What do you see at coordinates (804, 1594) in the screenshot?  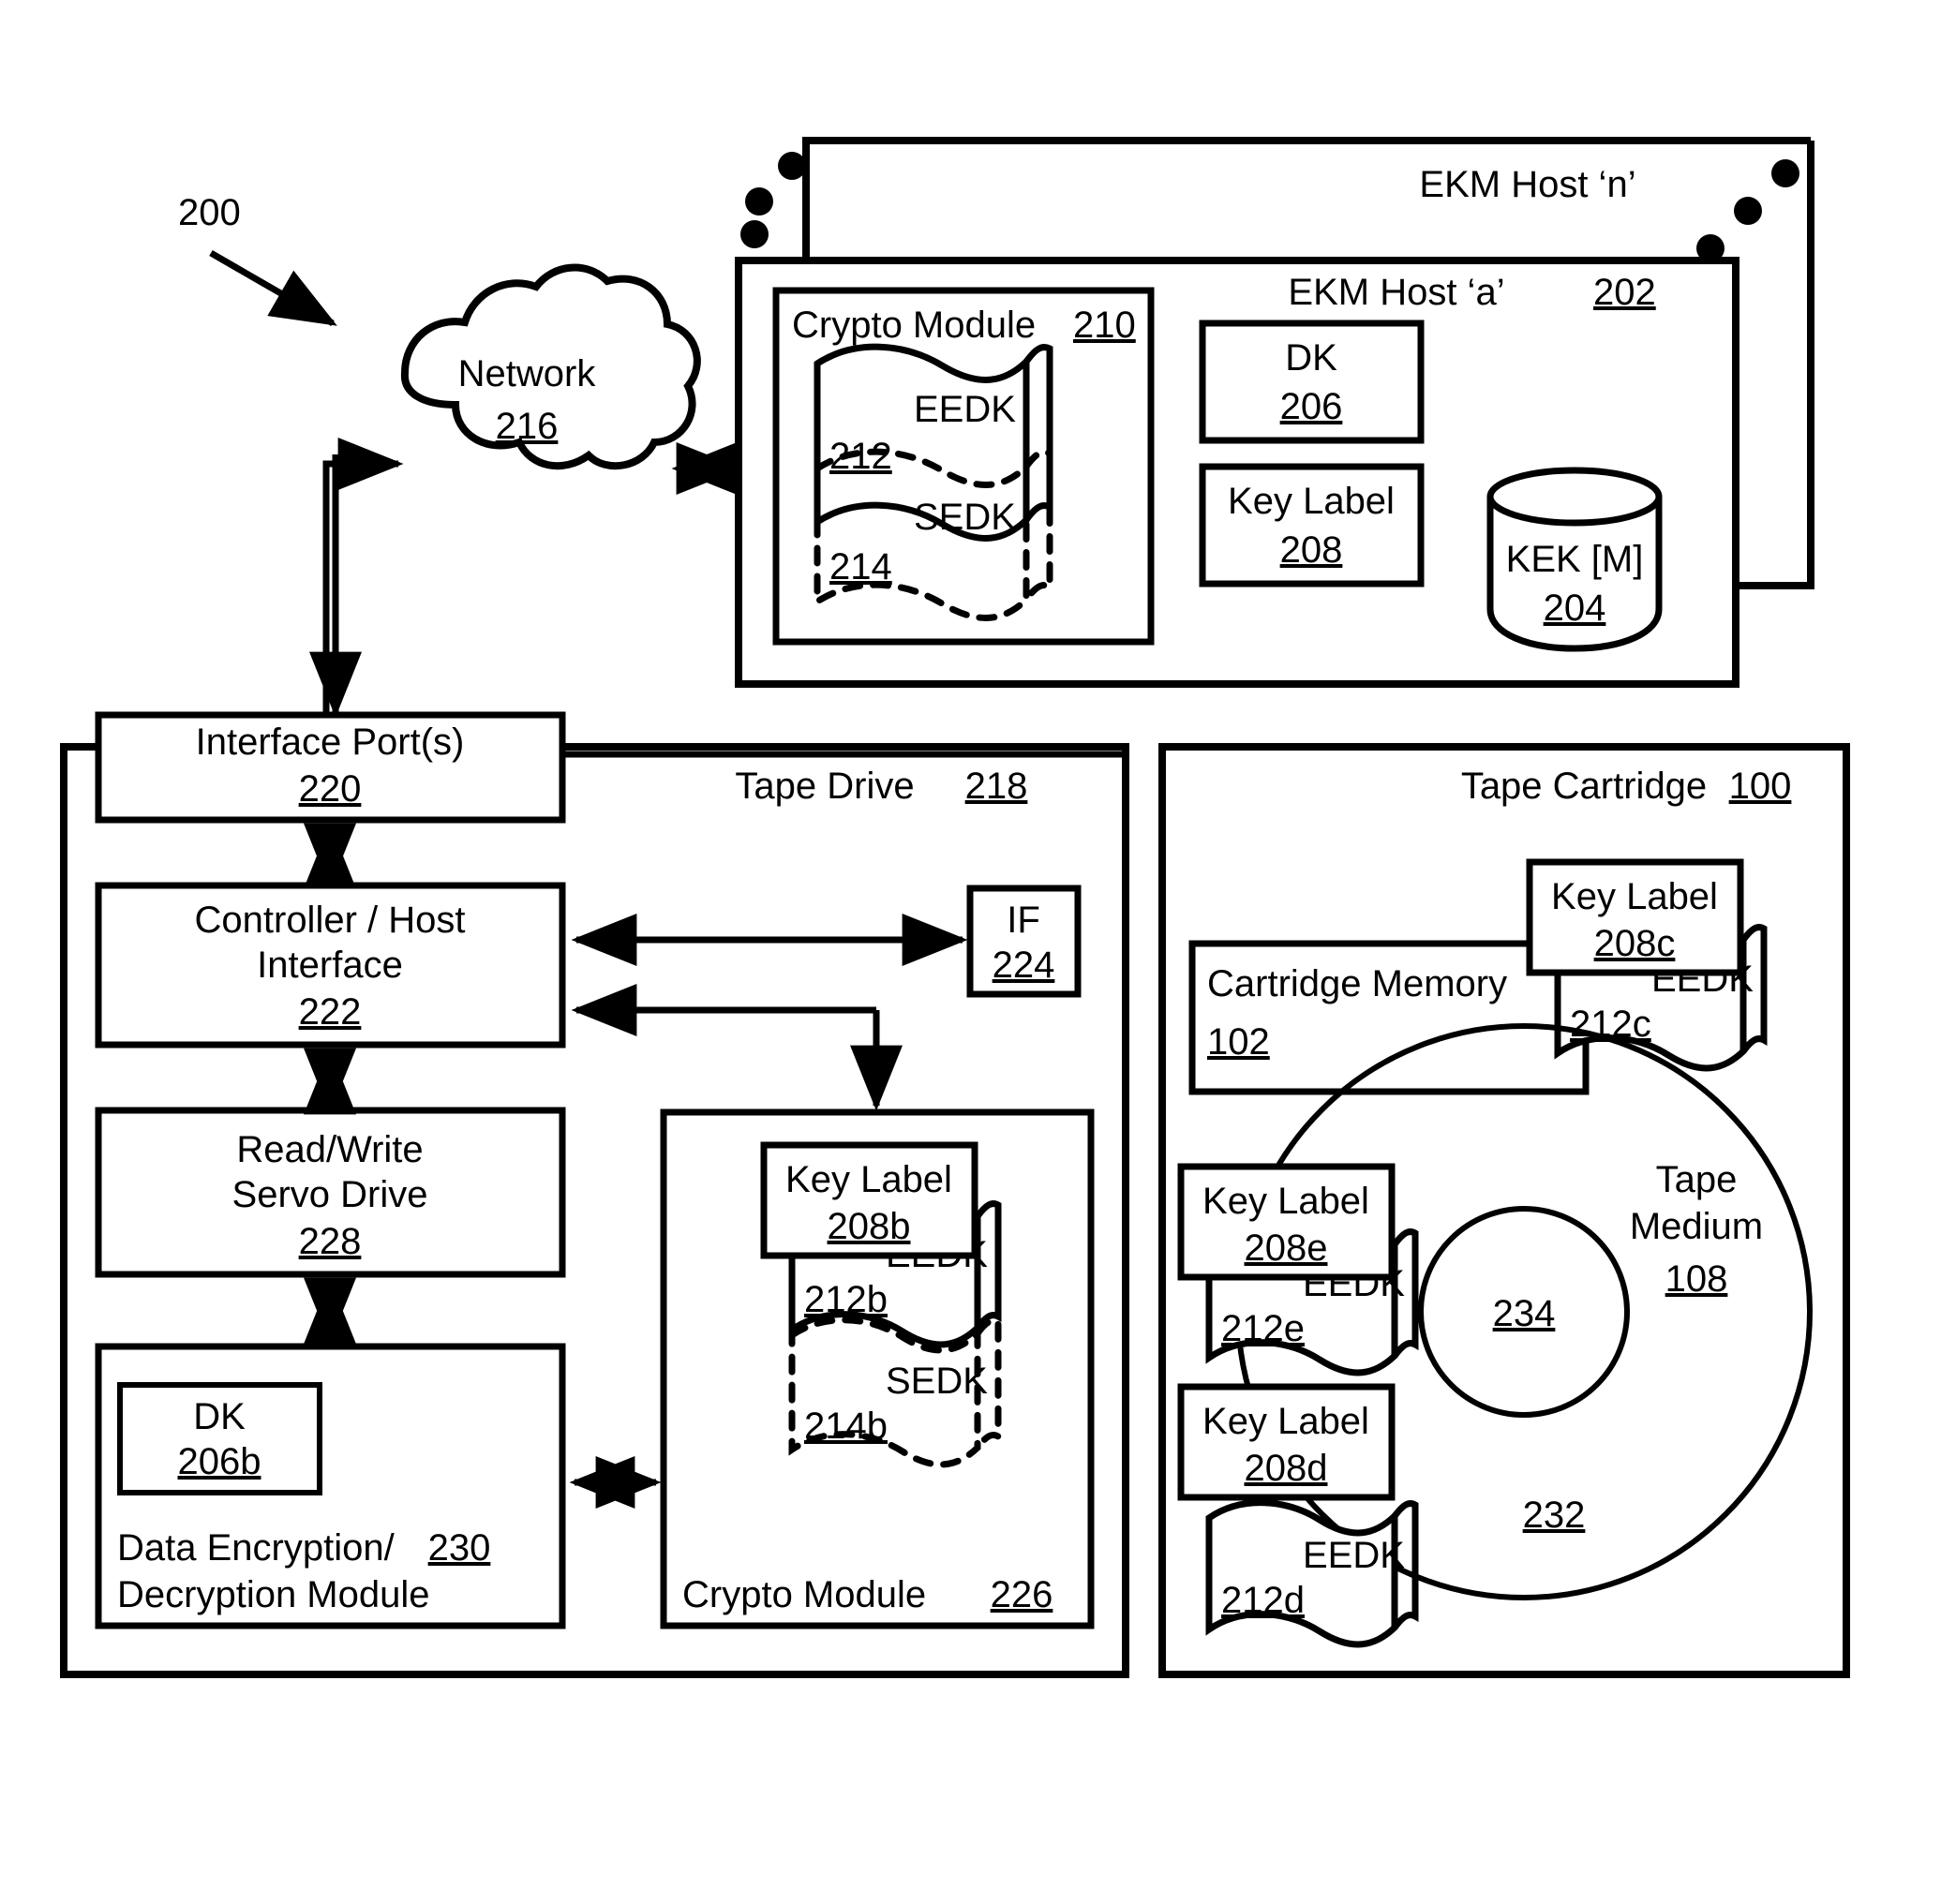 I see `drive-crypto-title: Crypto Module` at bounding box center [804, 1594].